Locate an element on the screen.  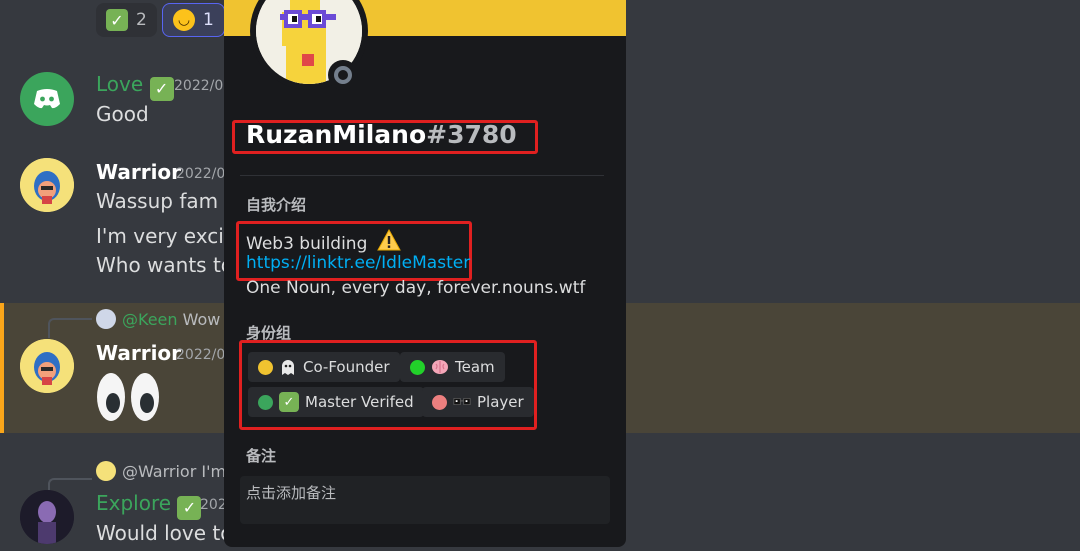
explore-avatar-icon is located at coordinates (47, 517).